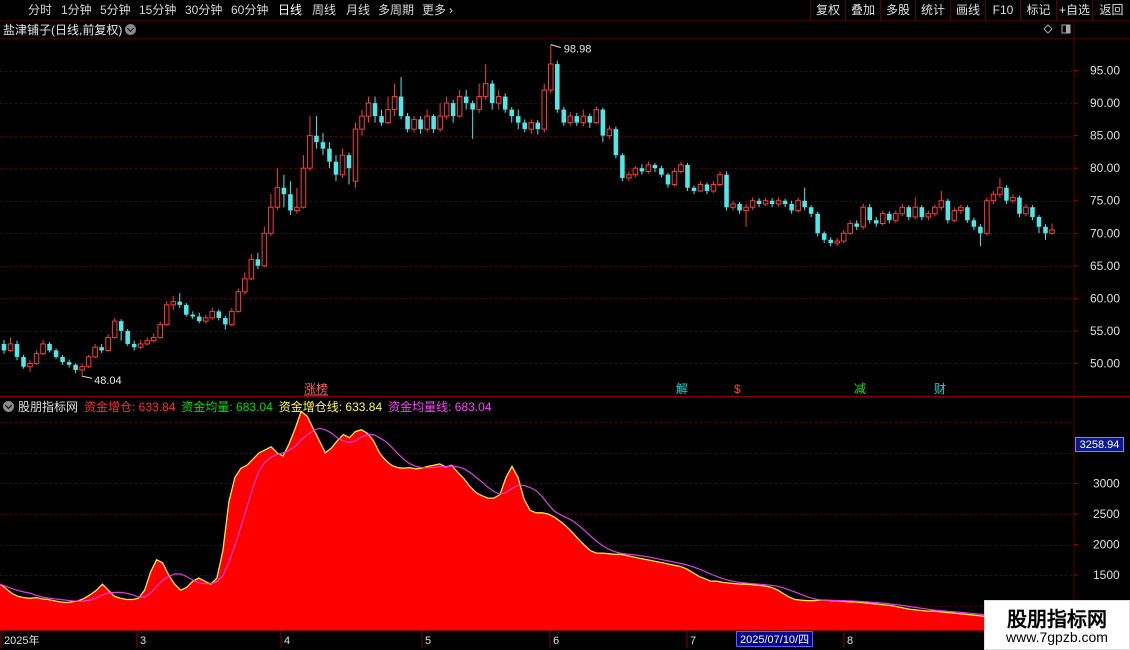 This screenshot has height=650, width=1130. I want to click on date-tick: 4, so click(287, 641).